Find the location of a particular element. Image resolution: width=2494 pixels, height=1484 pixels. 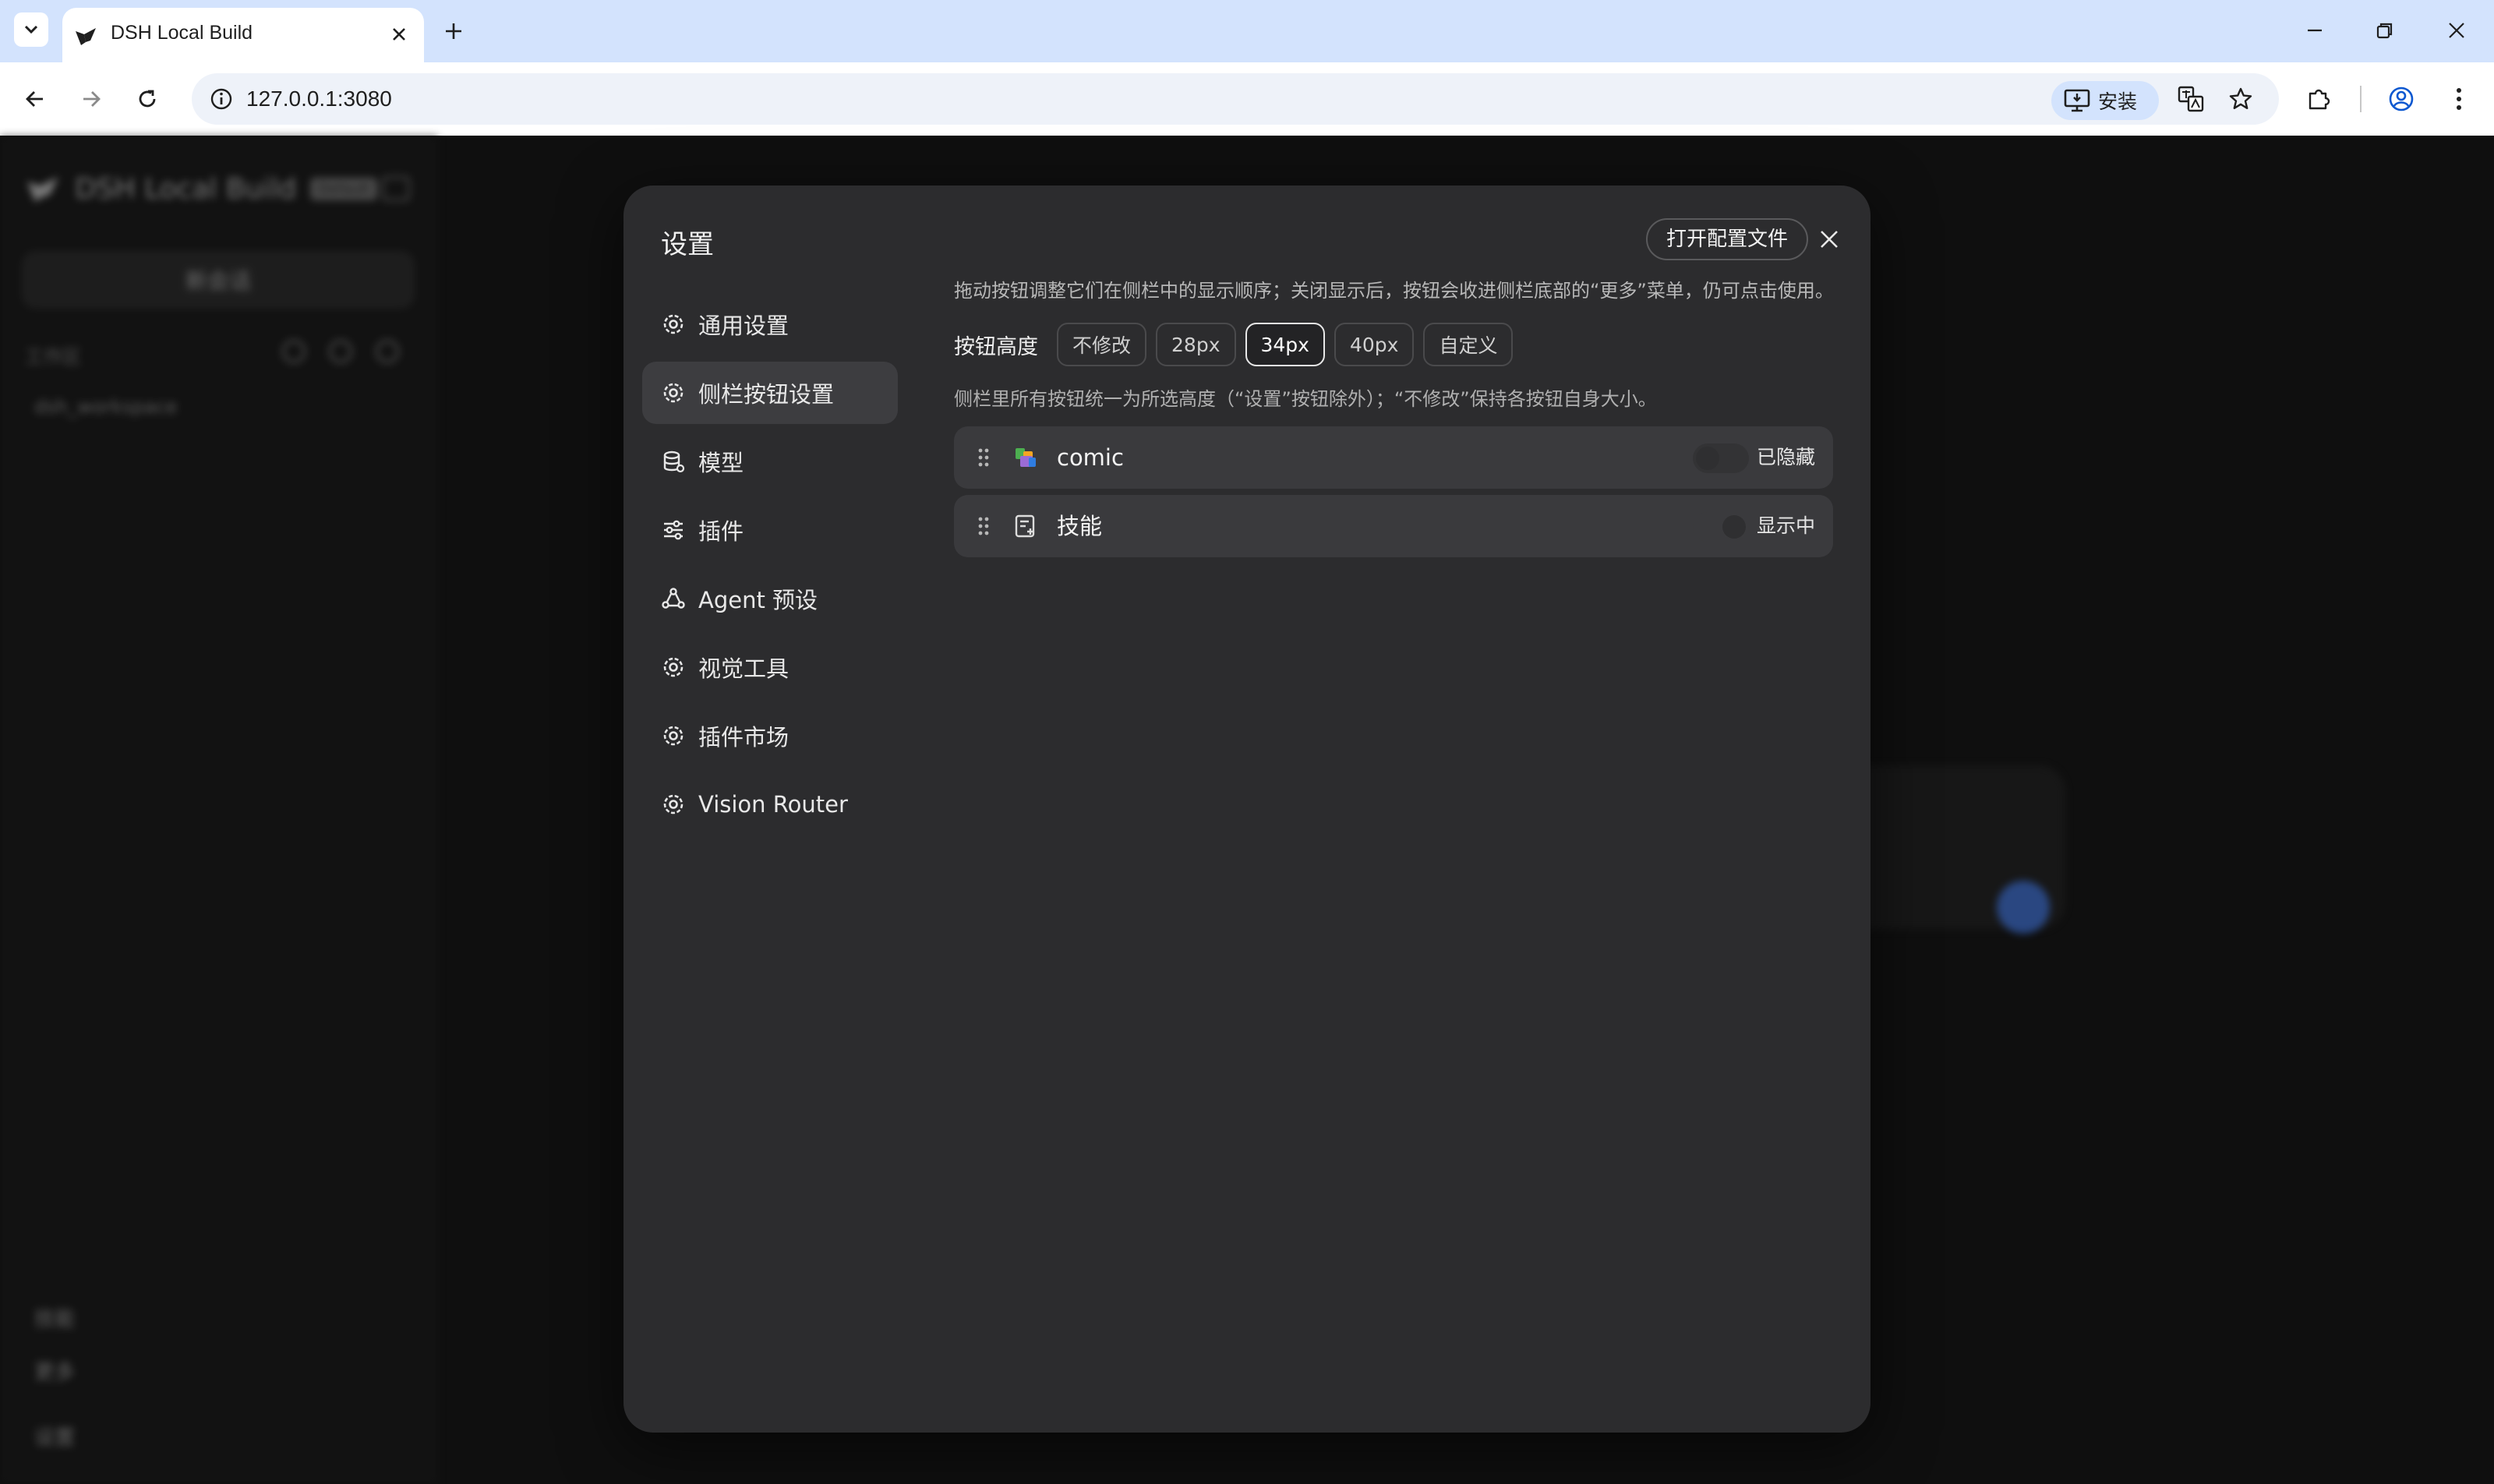

sidebar-button-row-comic: comic 已隐藏 is located at coordinates (1393, 457).